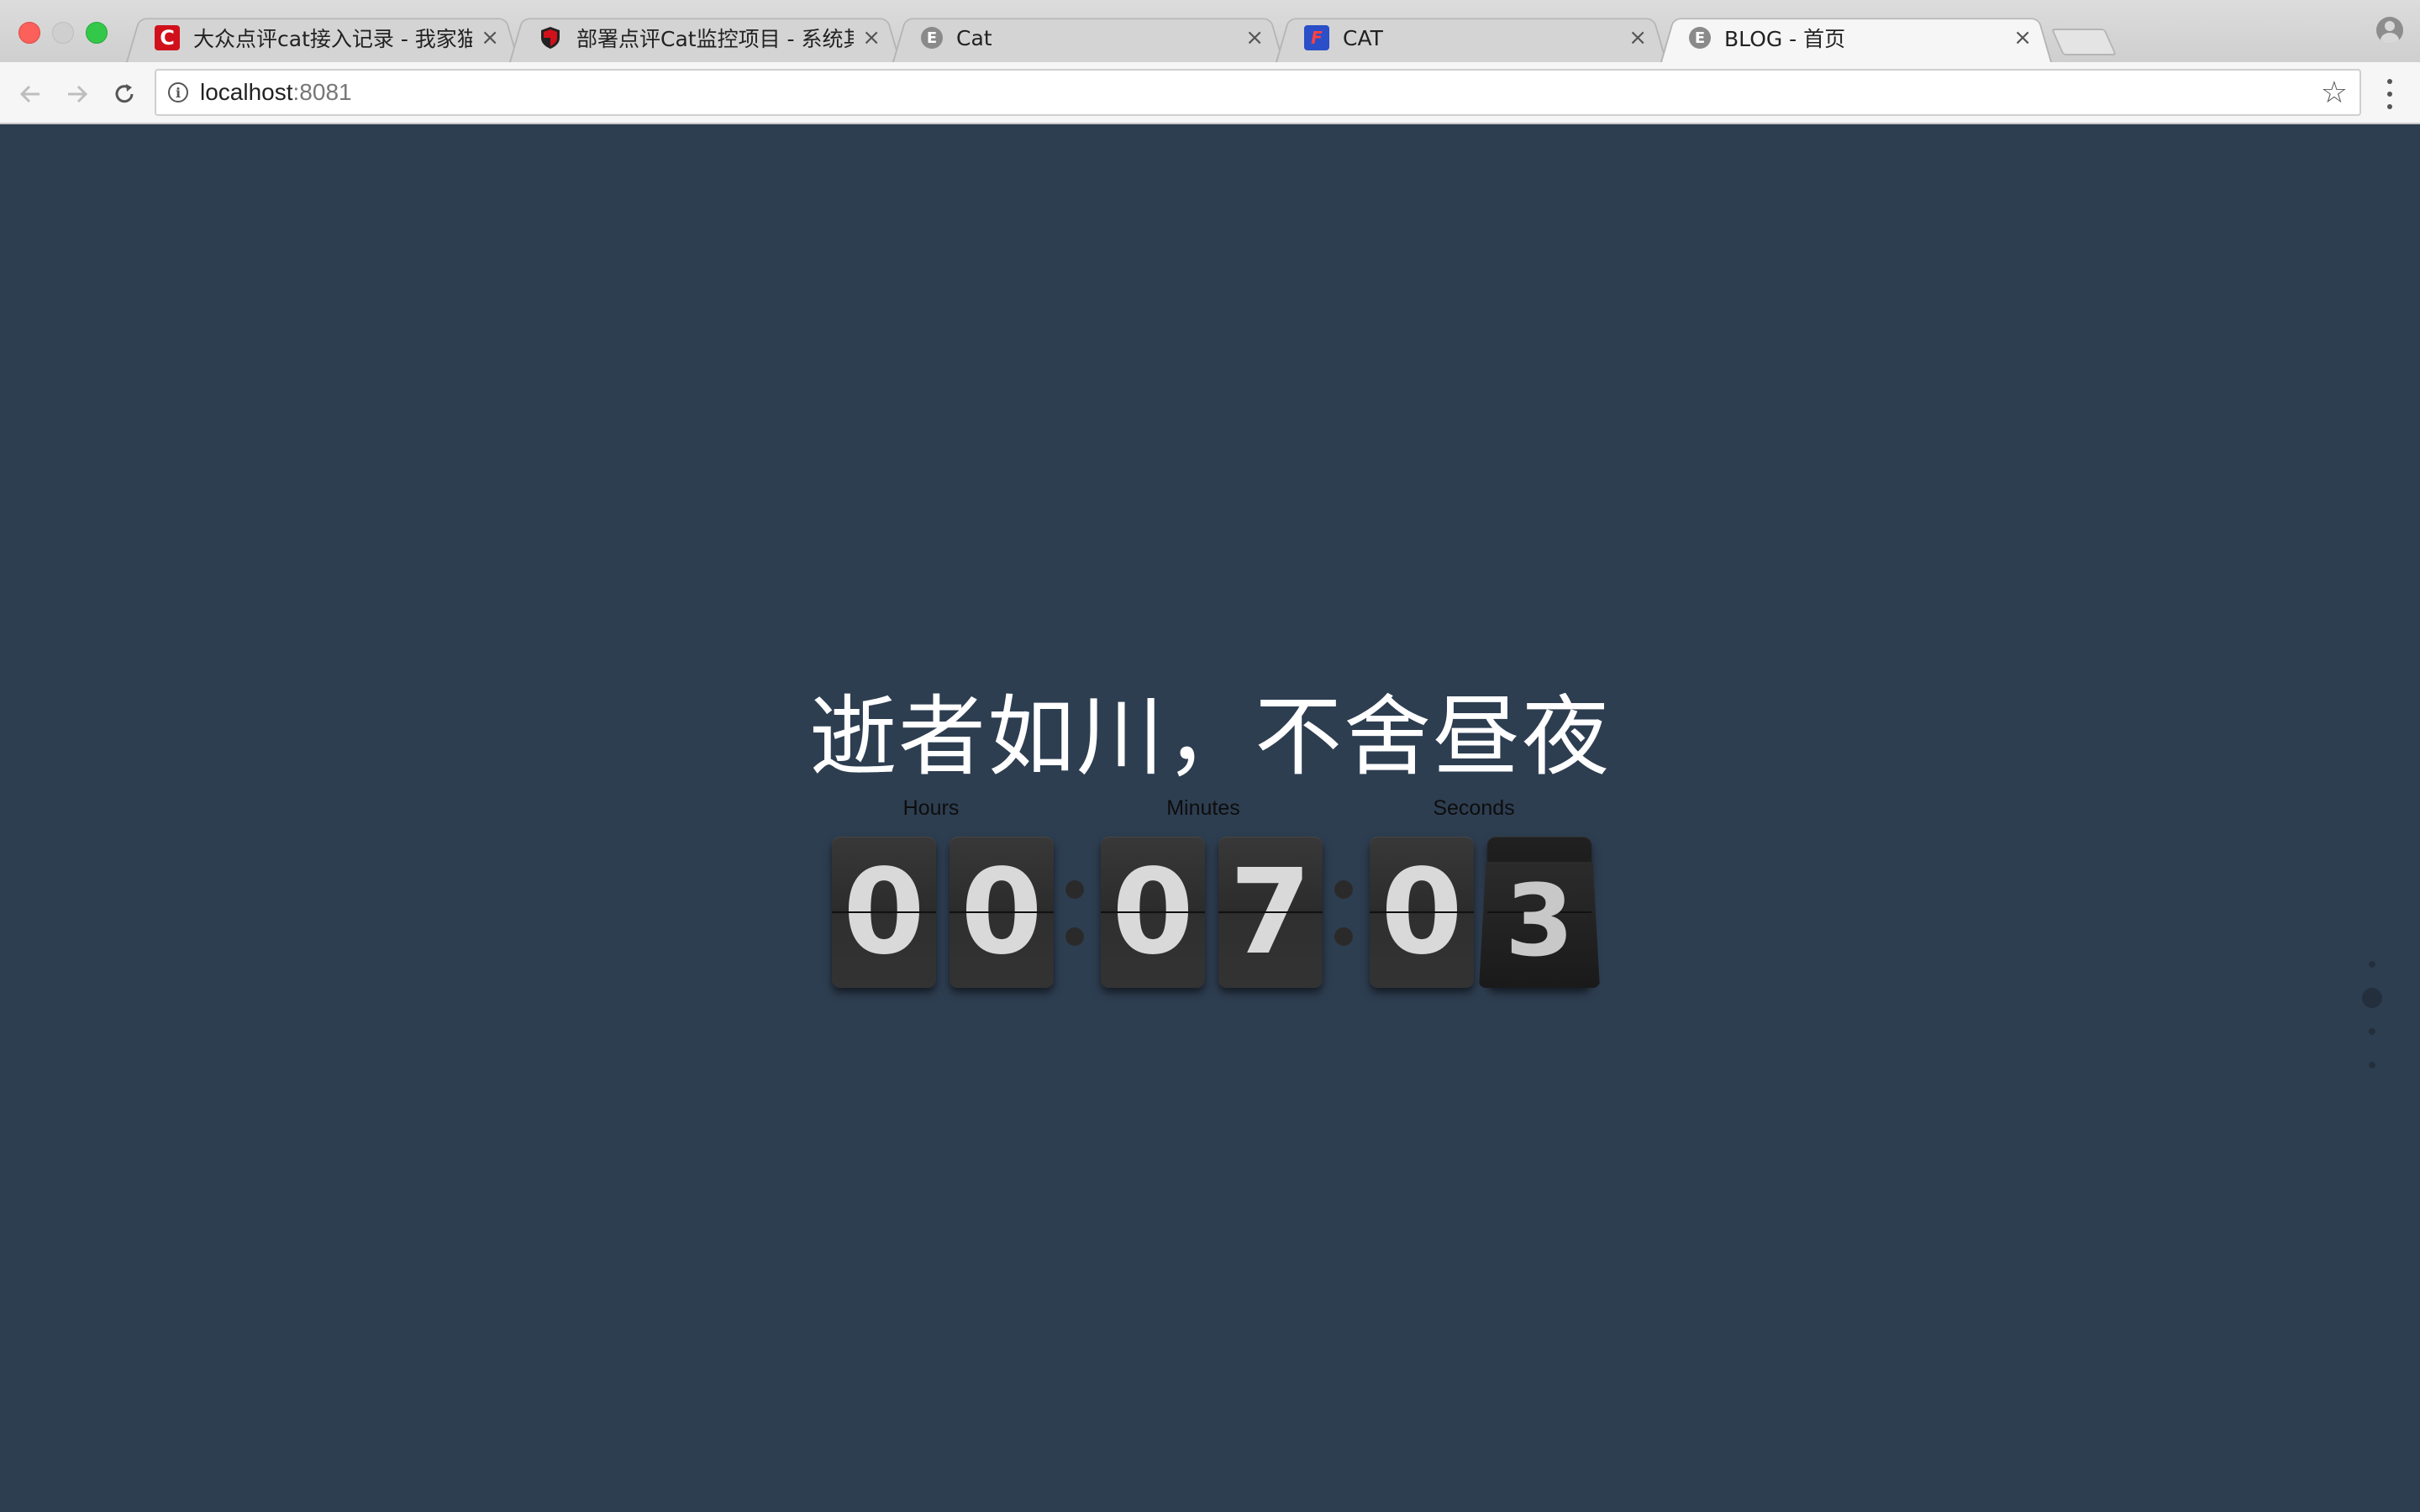 This screenshot has height=1512, width=2420. I want to click on cat-logo-icon: F, so click(1316, 37).